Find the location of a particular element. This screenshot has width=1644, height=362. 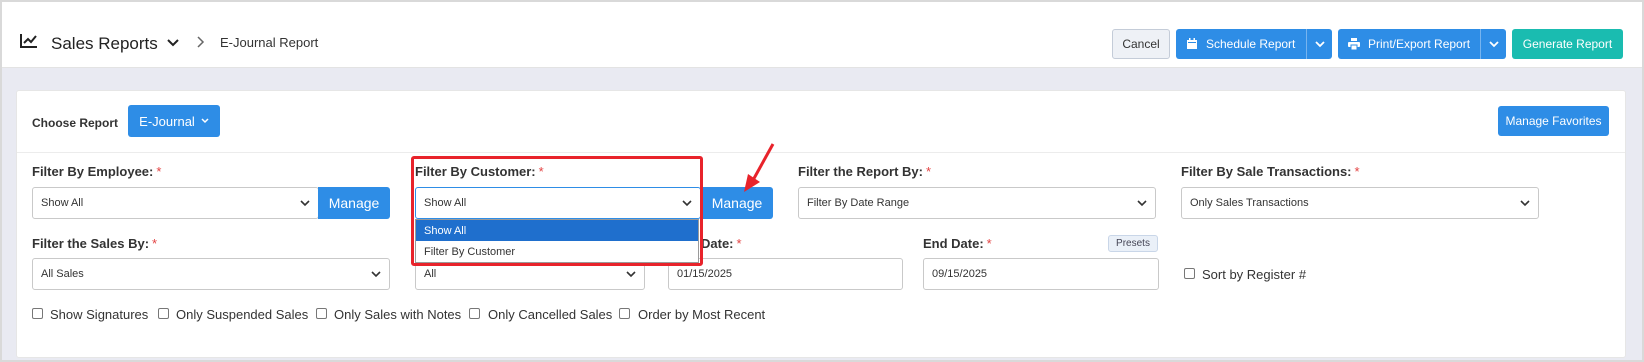

end-date-label: End Date: * is located at coordinates (957, 243).